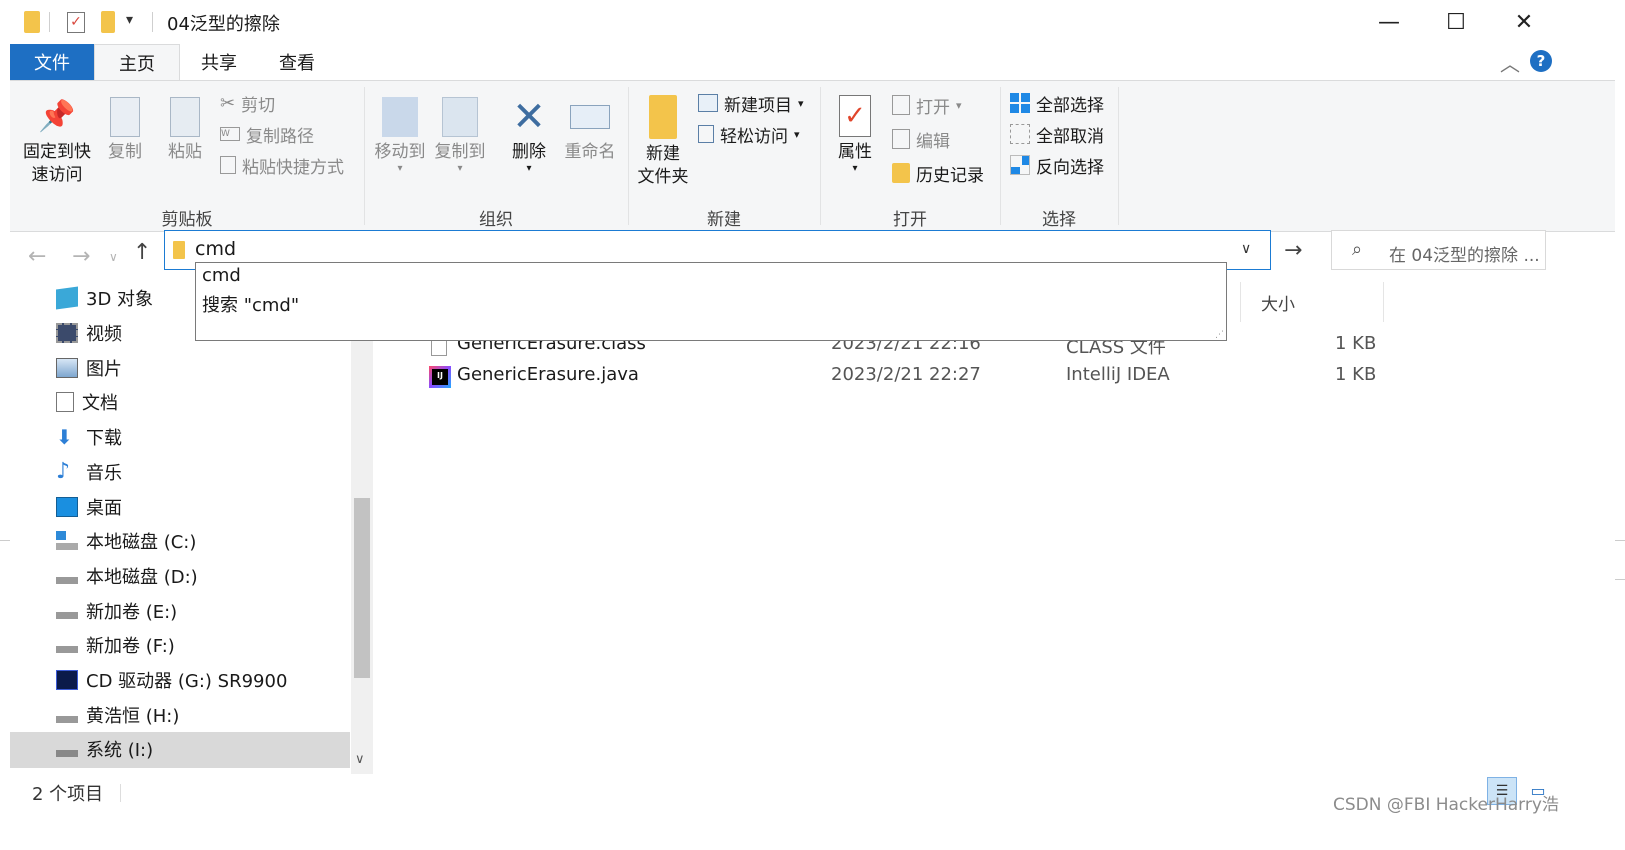 Image resolution: width=1625 pixels, height=850 pixels. Describe the element at coordinates (89, 472) in the screenshot. I see `sidebar-item-music: ♪ 音乐` at that location.